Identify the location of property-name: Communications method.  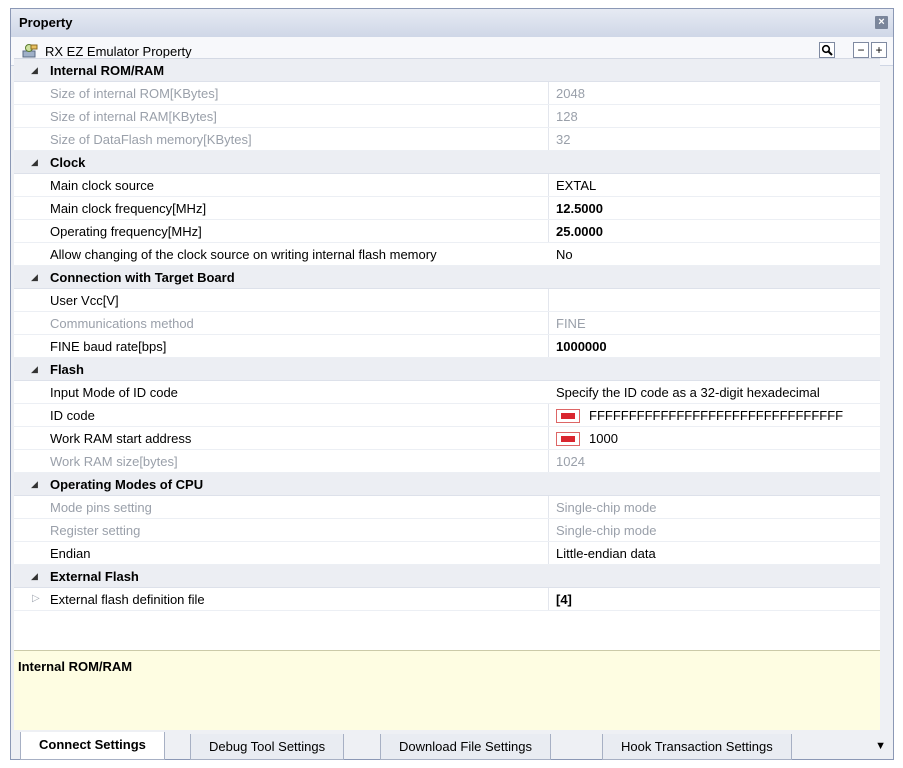
(122, 323).